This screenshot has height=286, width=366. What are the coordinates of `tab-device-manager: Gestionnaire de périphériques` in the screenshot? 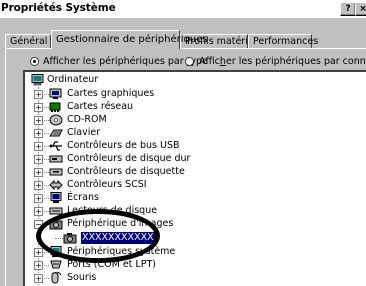 It's located at (129, 39).